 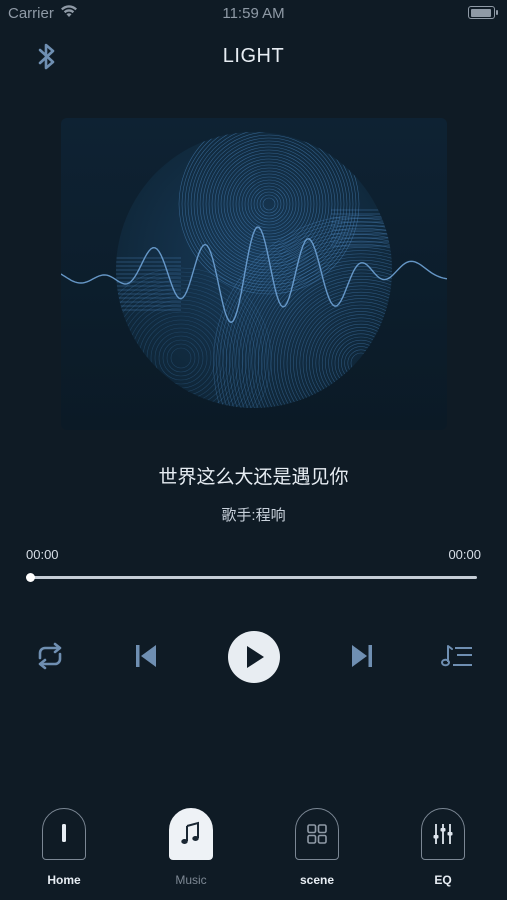 I want to click on grid-icon, so click(x=317, y=834).